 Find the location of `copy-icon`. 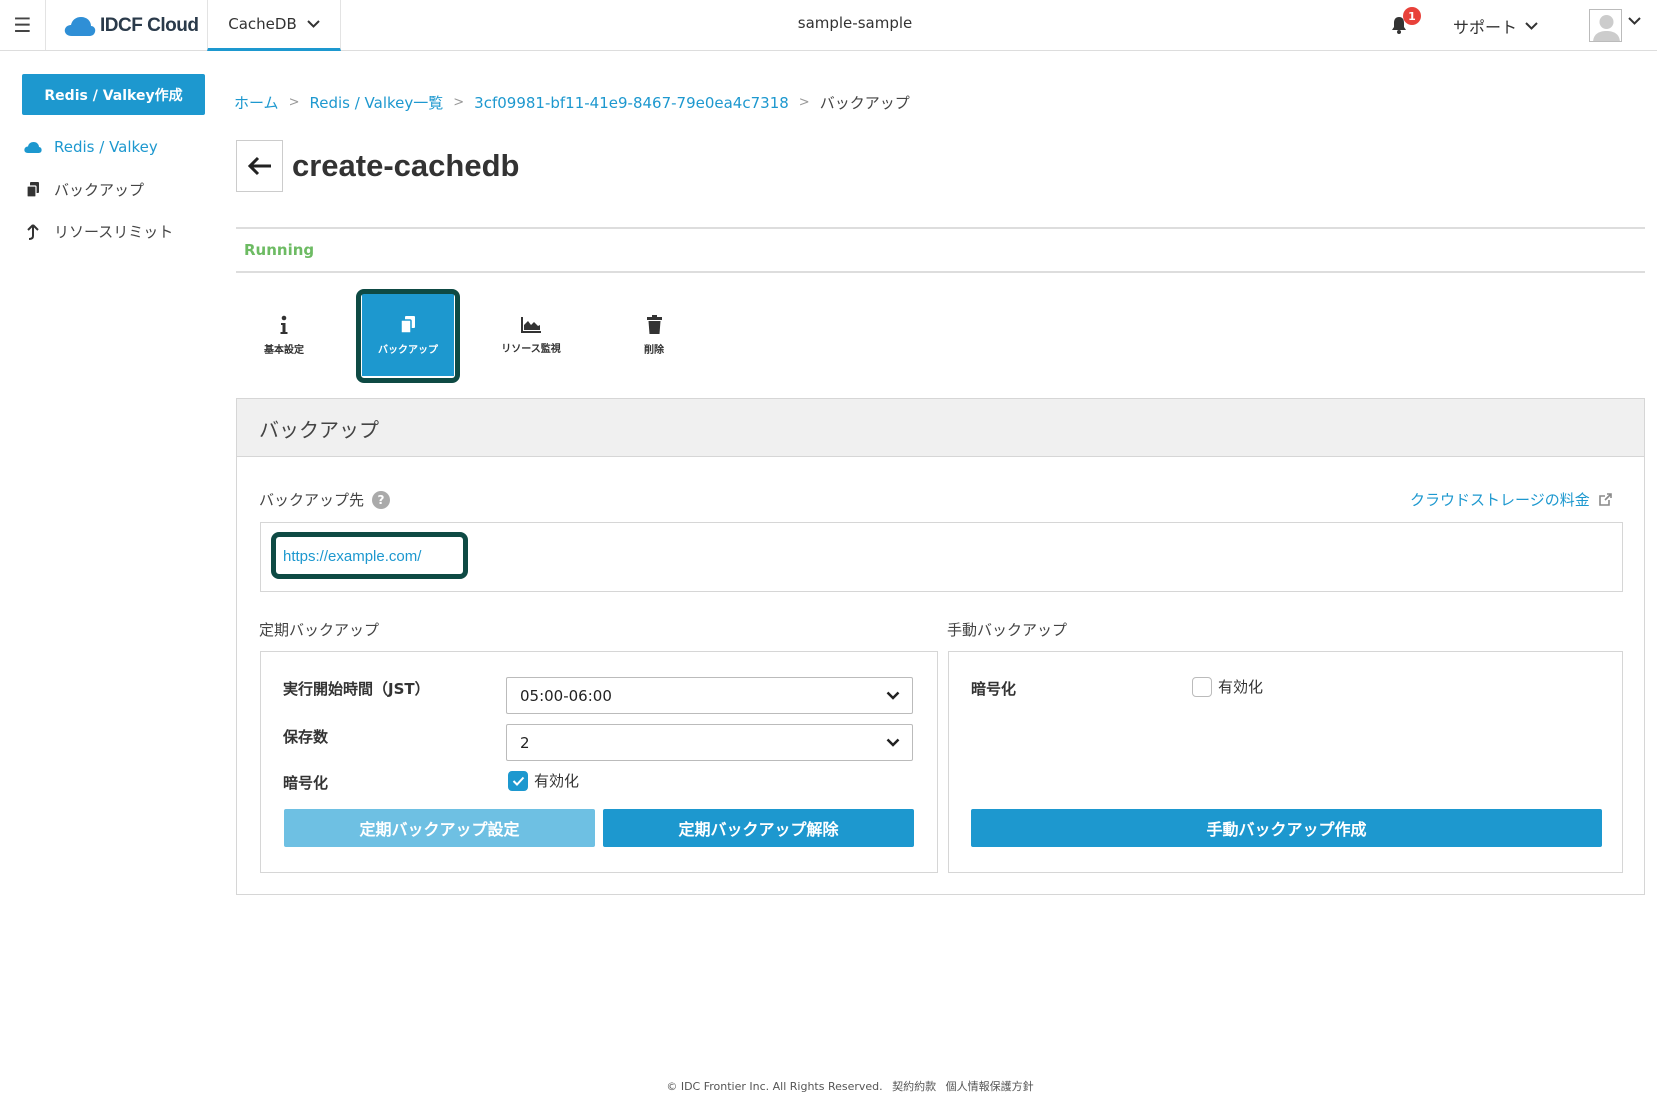

copy-icon is located at coordinates (33, 190).